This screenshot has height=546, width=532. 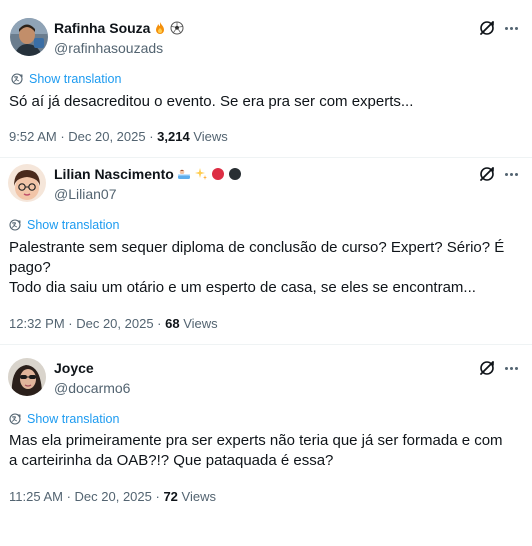 I want to click on author-name-row: Lilian Nascimento, so click(x=148, y=174).